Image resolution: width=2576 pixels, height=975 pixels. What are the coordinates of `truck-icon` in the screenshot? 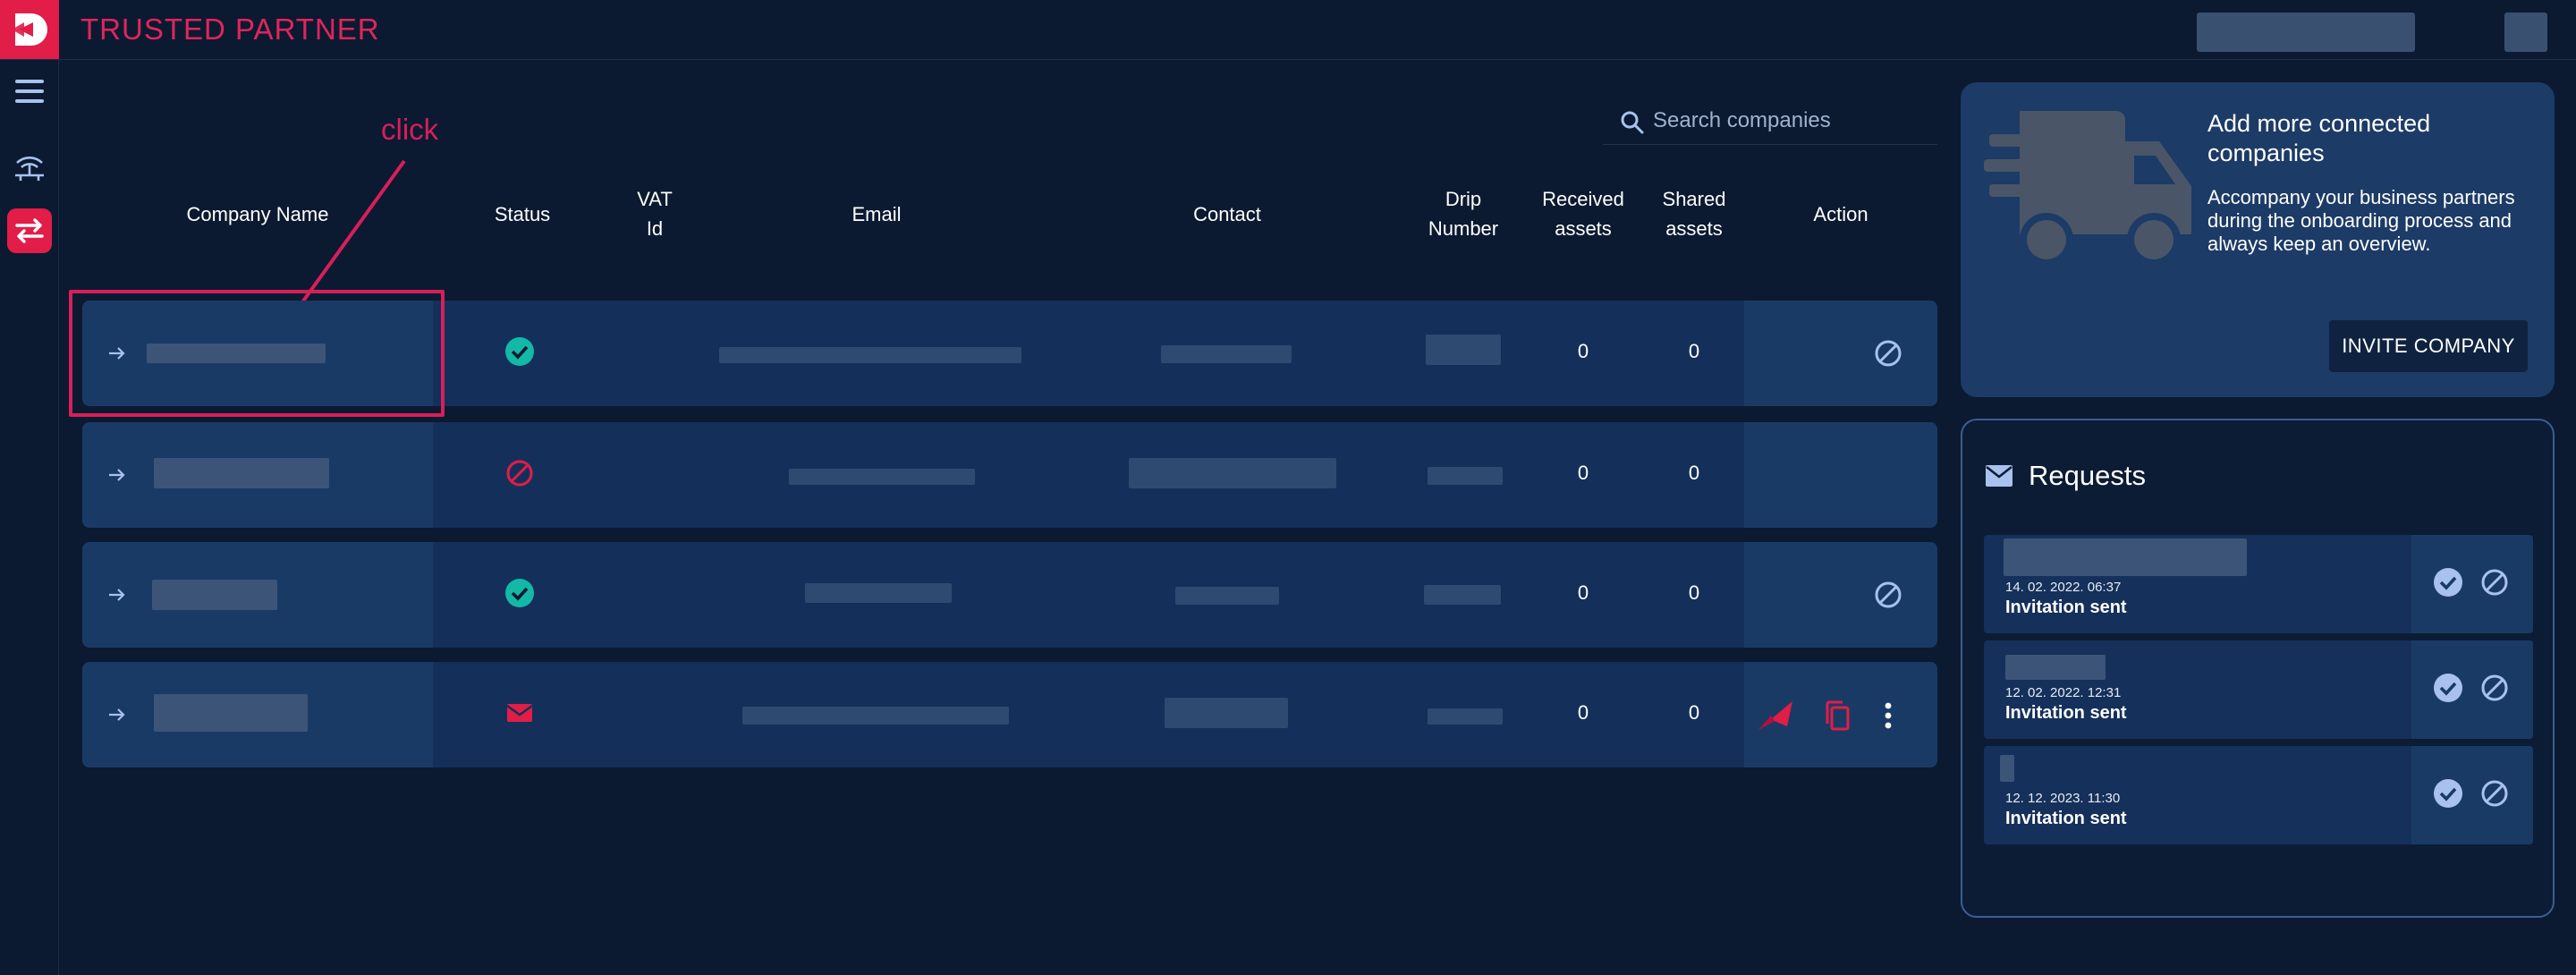 It's located at (2087, 189).